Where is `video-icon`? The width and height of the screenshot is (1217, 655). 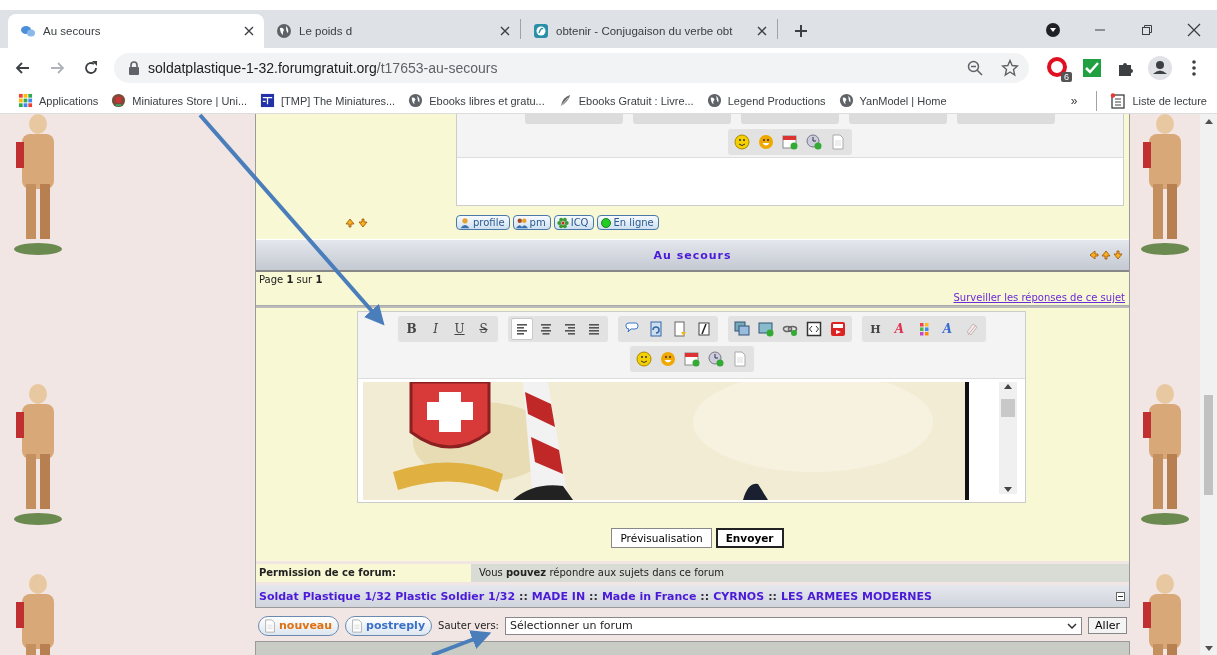 video-icon is located at coordinates (837, 329).